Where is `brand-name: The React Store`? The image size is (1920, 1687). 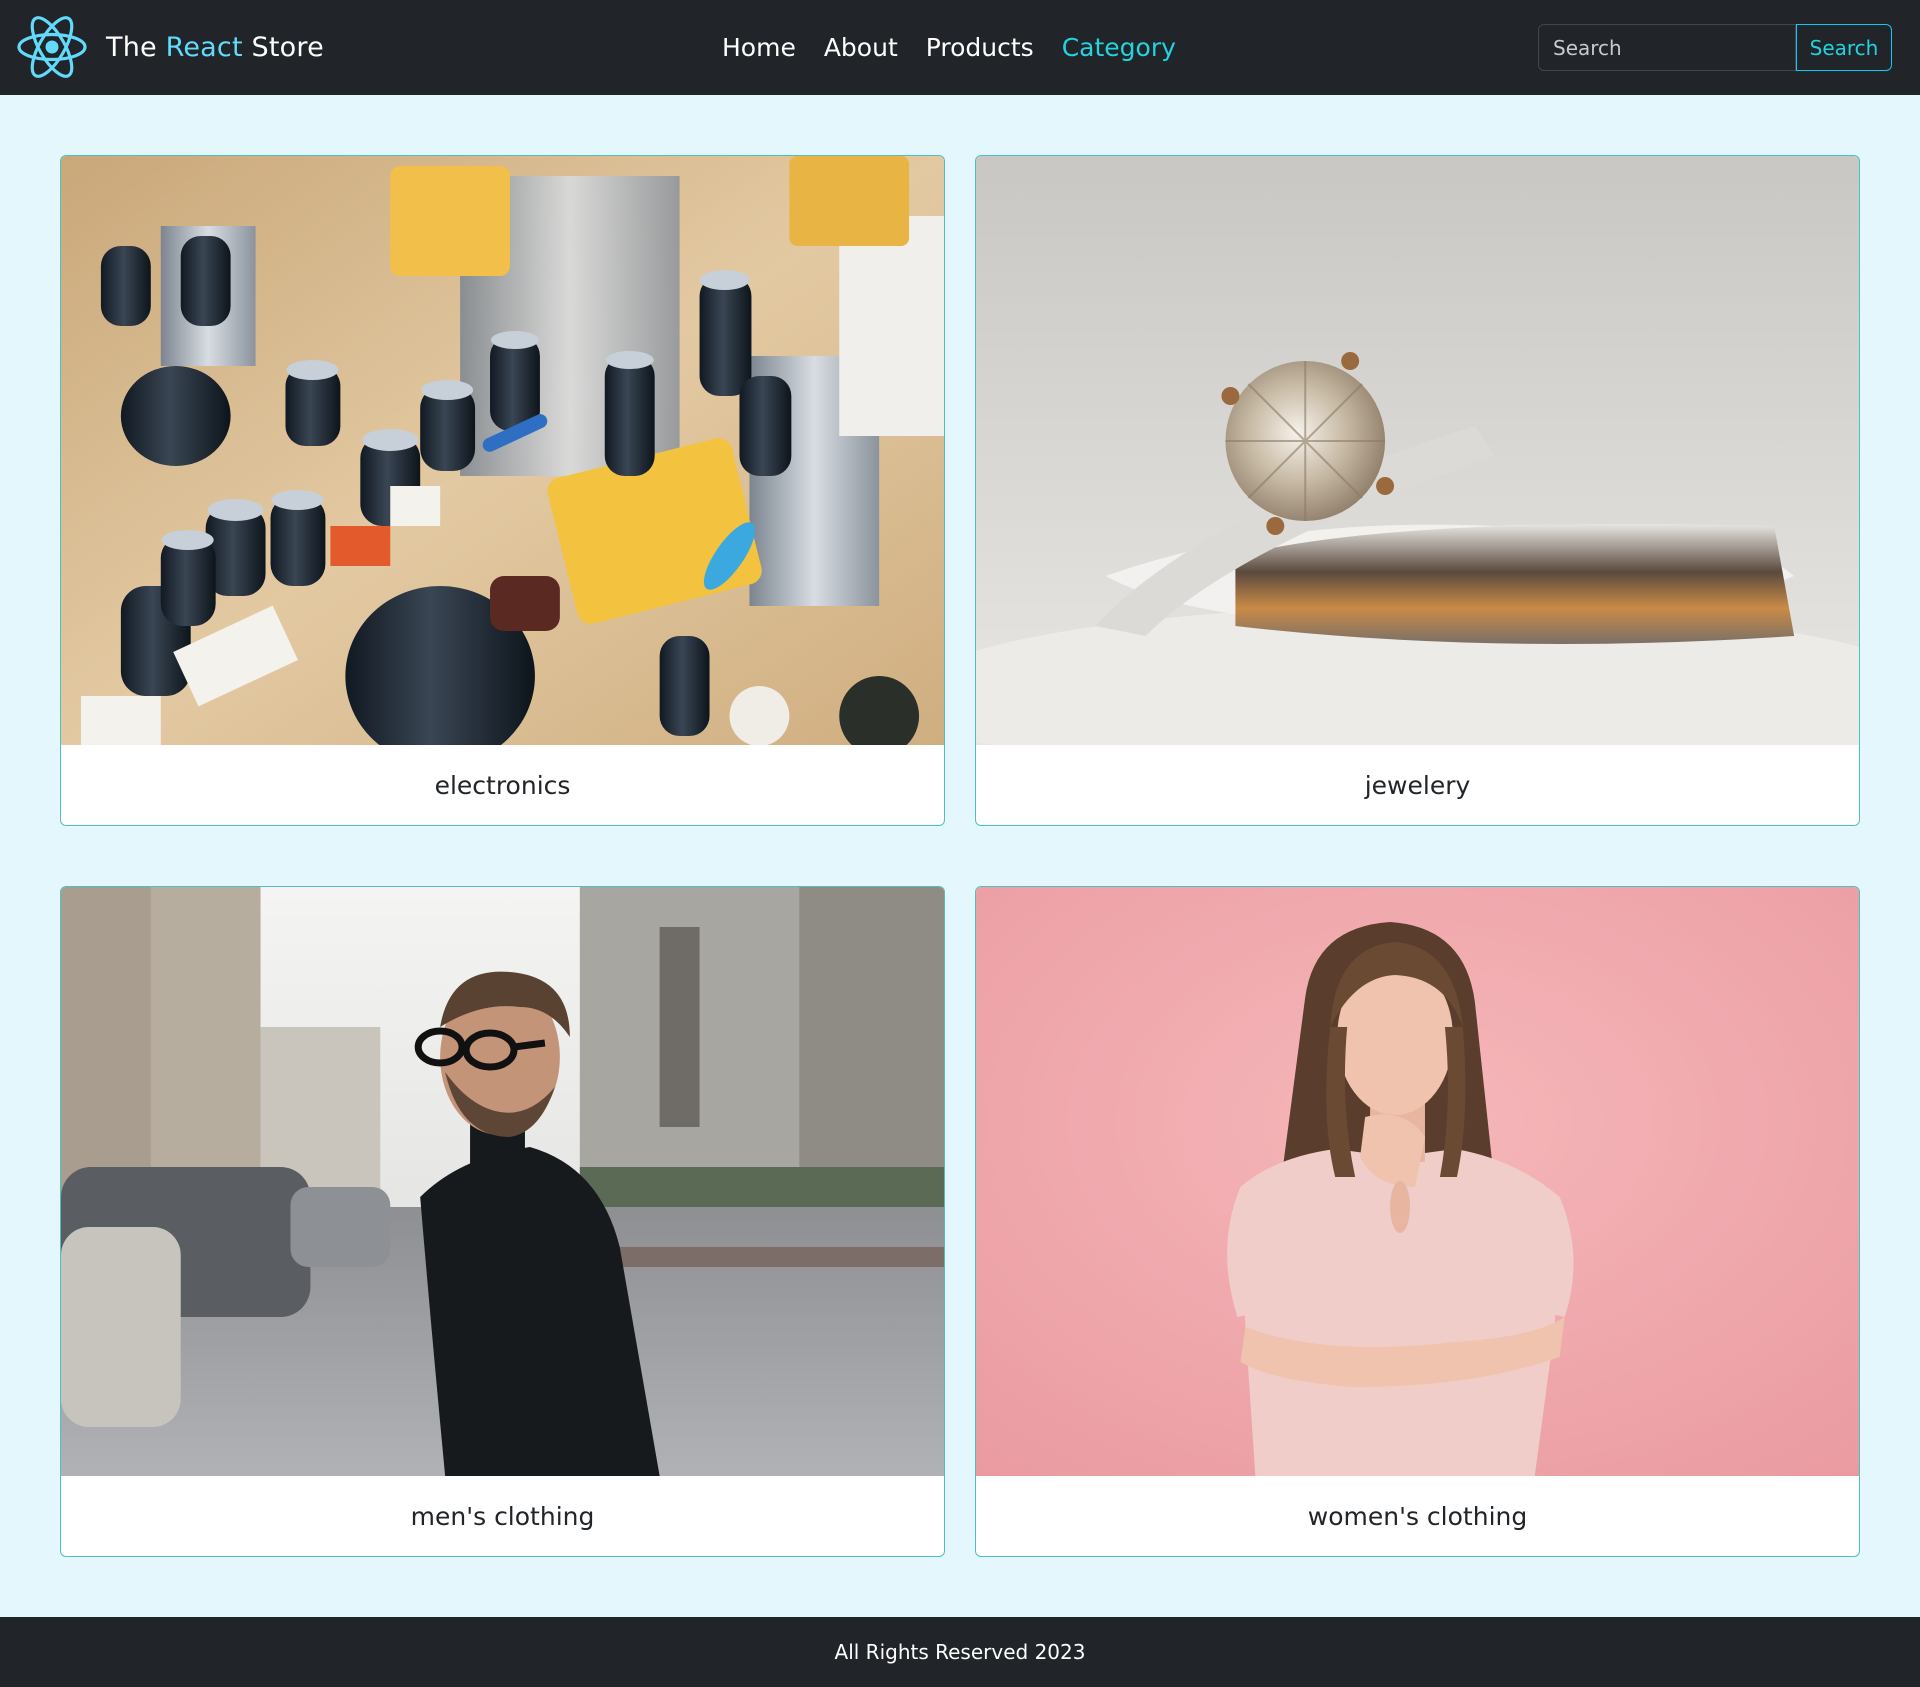 brand-name: The React Store is located at coordinates (215, 47).